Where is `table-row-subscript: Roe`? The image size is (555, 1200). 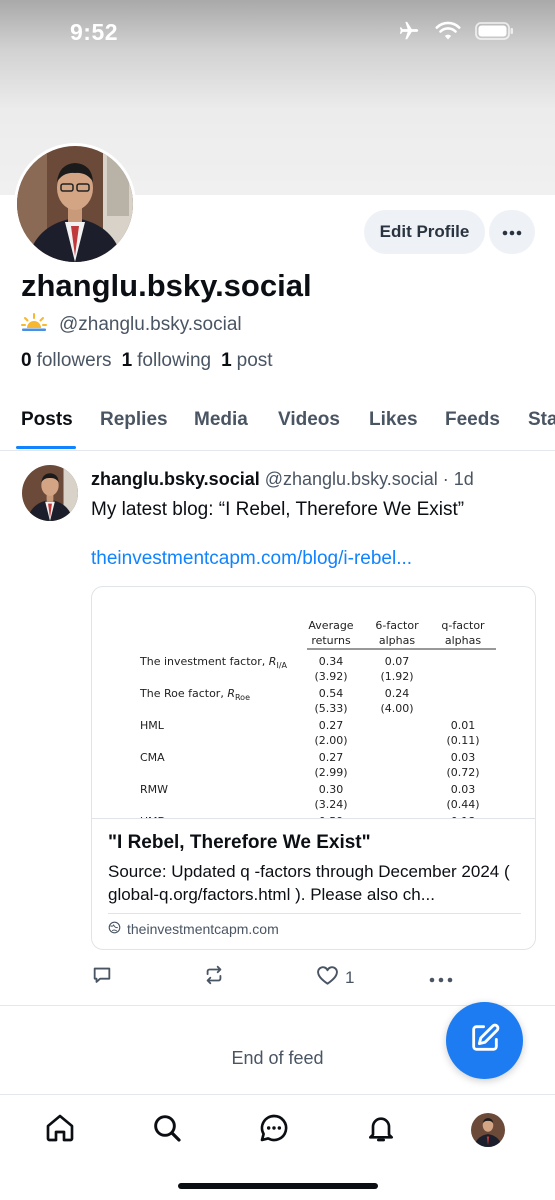
table-row-subscript: Roe is located at coordinates (242, 697).